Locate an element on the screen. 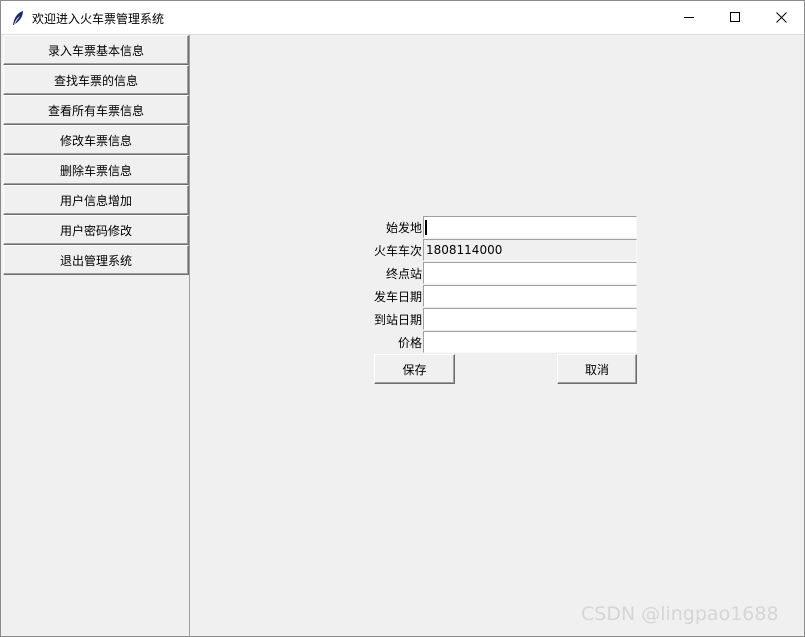 The image size is (805, 637). title-bar: 欢迎进入火车票管理系统 is located at coordinates (402, 18).